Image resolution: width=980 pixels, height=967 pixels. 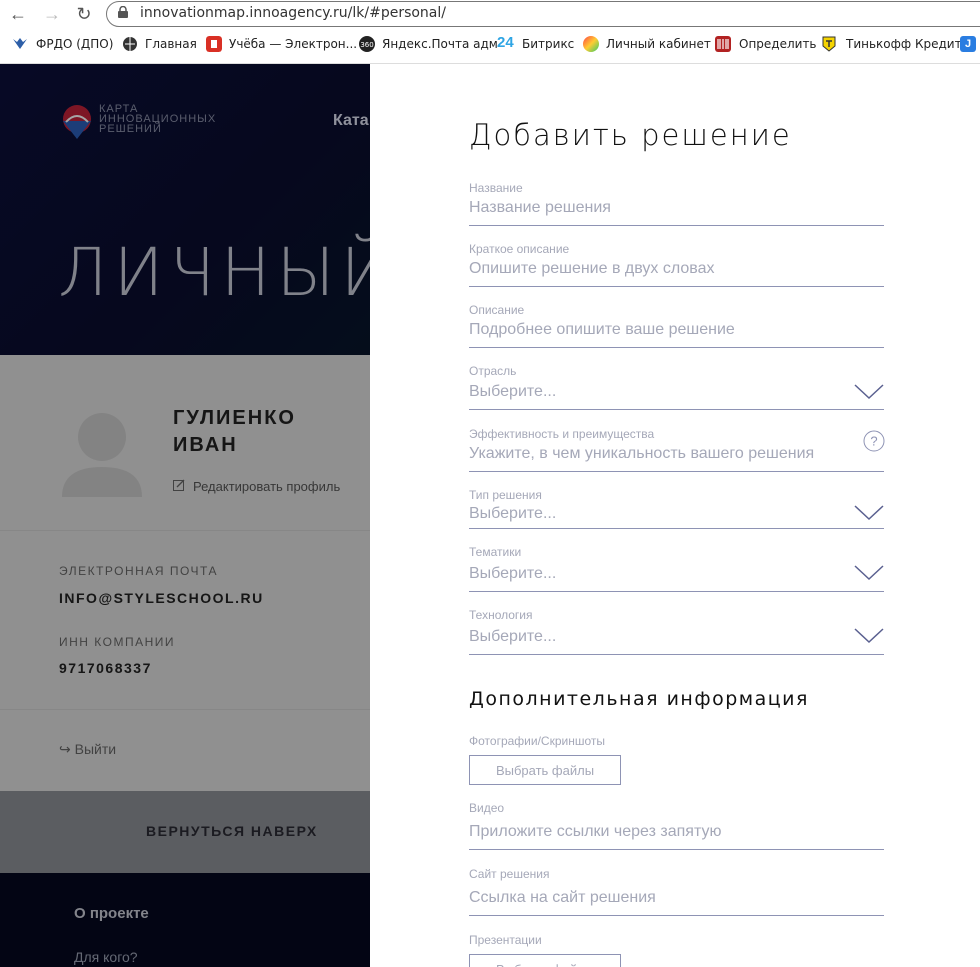 What do you see at coordinates (545, 770) in the screenshot?
I see `choose-photos-button: Выбрать файлы` at bounding box center [545, 770].